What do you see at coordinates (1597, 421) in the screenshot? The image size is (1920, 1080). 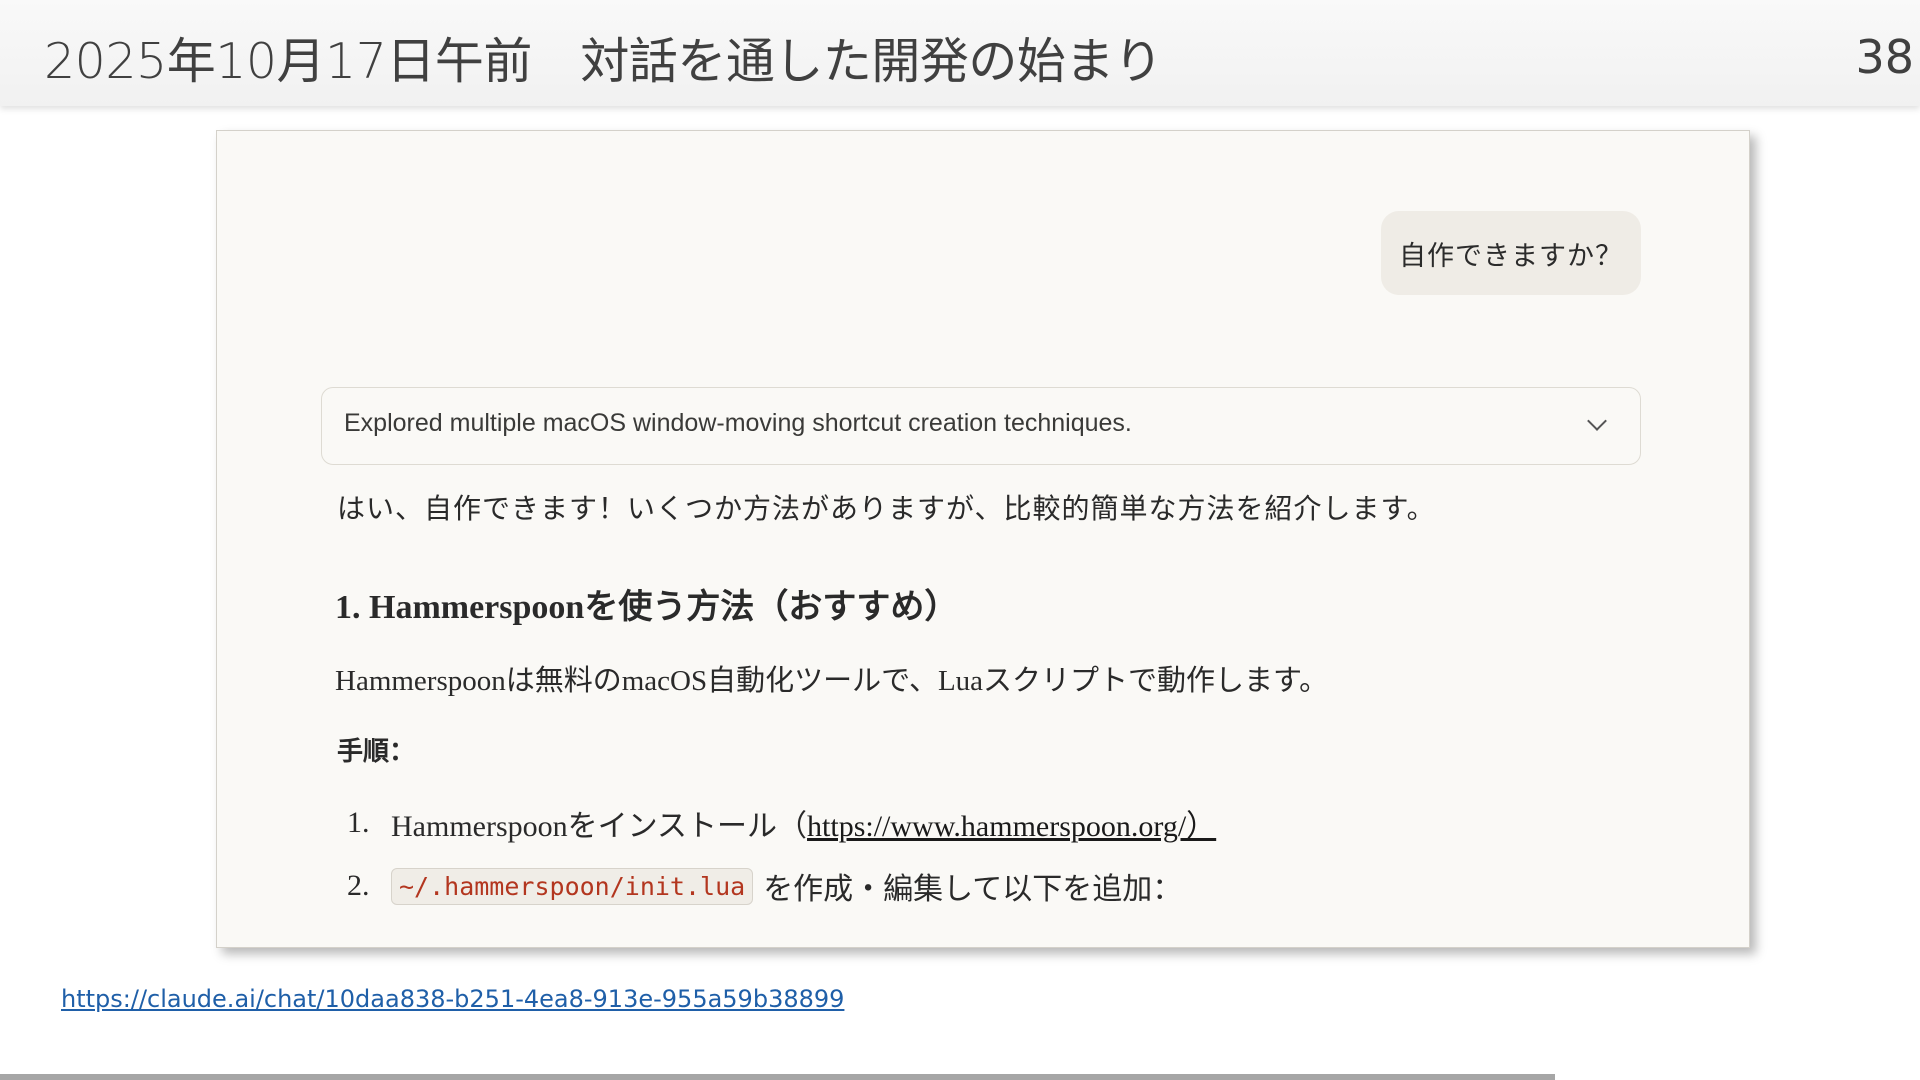 I see `chevron-down-icon` at bounding box center [1597, 421].